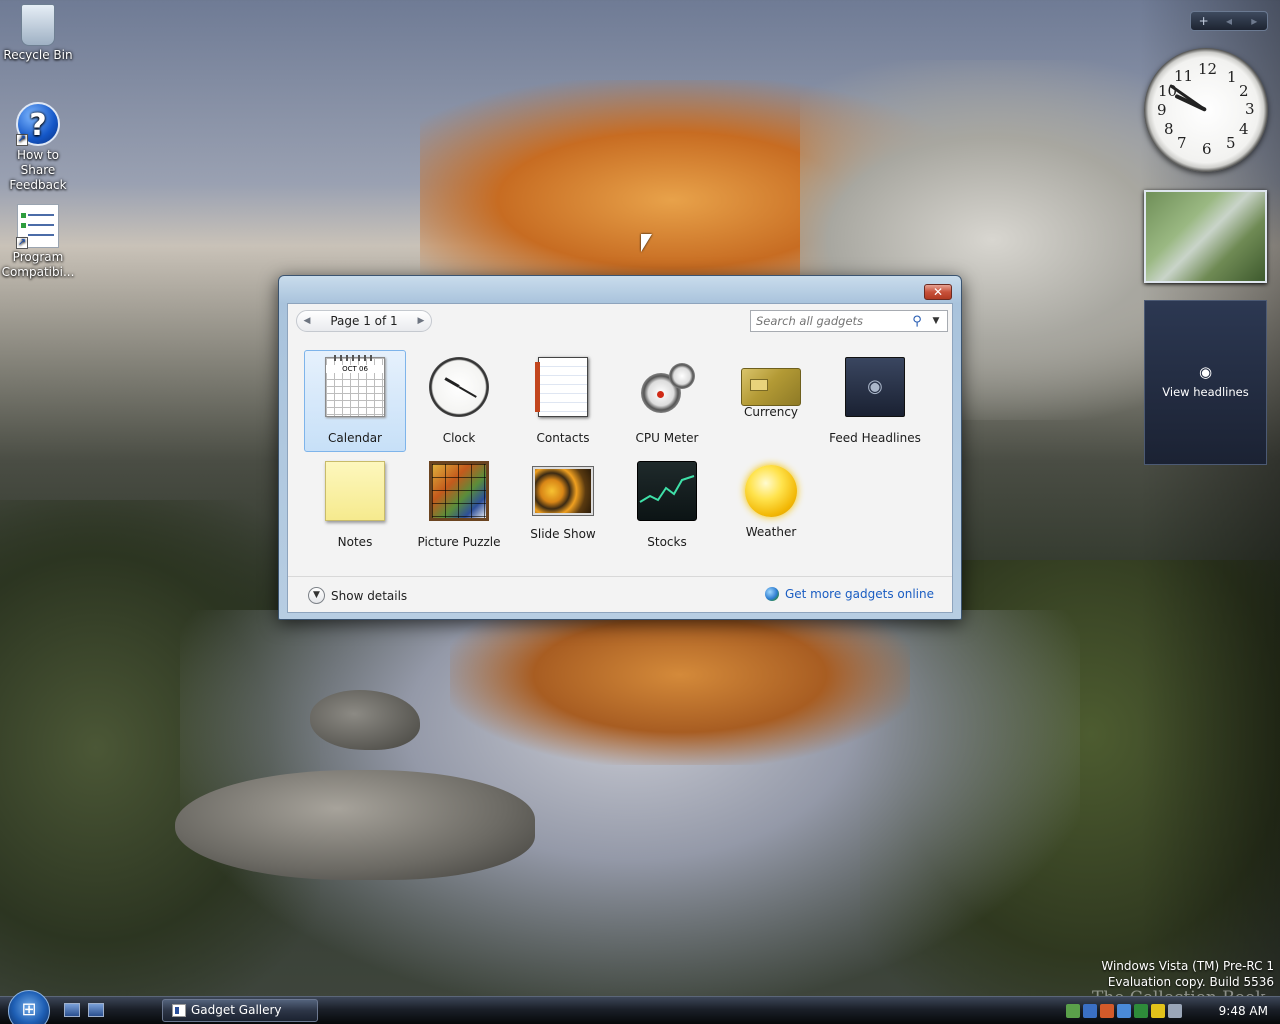  I want to click on rss-icon: ◉, so click(1205, 372).